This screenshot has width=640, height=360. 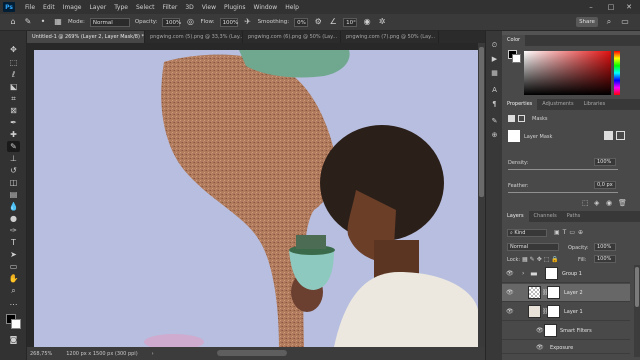 What do you see at coordinates (121, 7) in the screenshot?
I see `menu-type: Type` at bounding box center [121, 7].